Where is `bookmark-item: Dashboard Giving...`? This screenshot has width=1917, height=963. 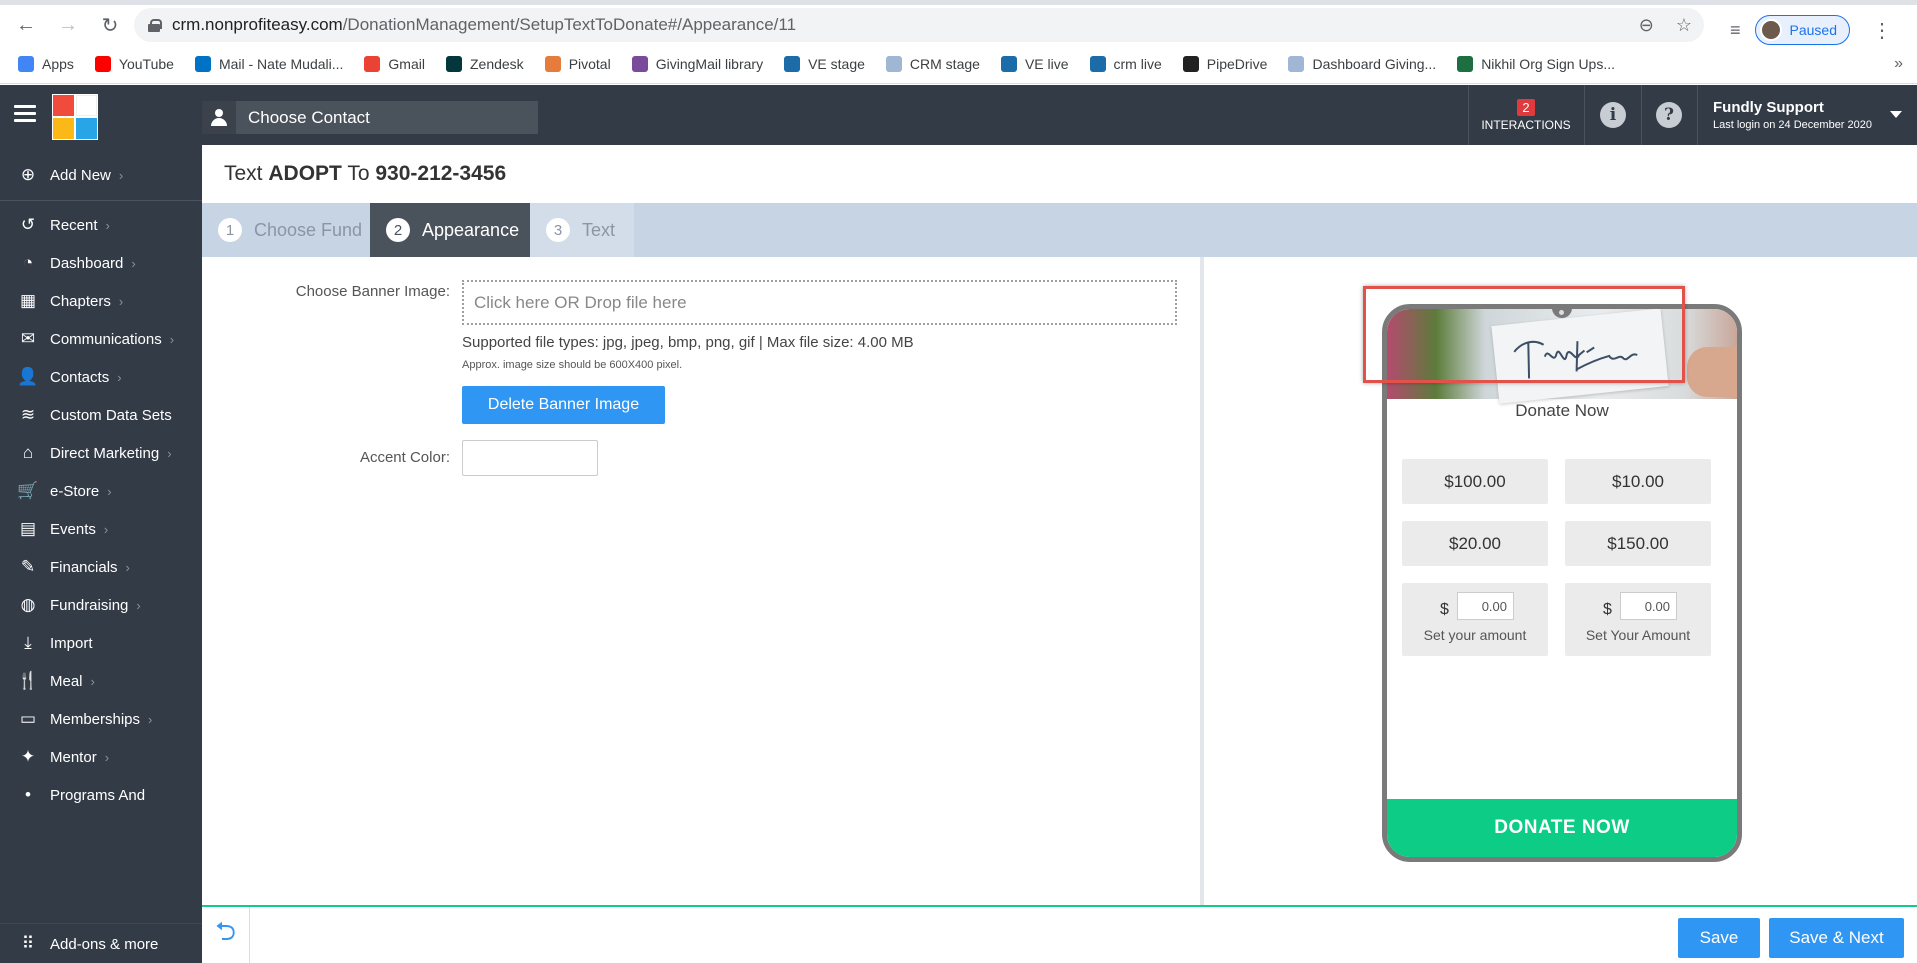 bookmark-item: Dashboard Giving... is located at coordinates (1362, 64).